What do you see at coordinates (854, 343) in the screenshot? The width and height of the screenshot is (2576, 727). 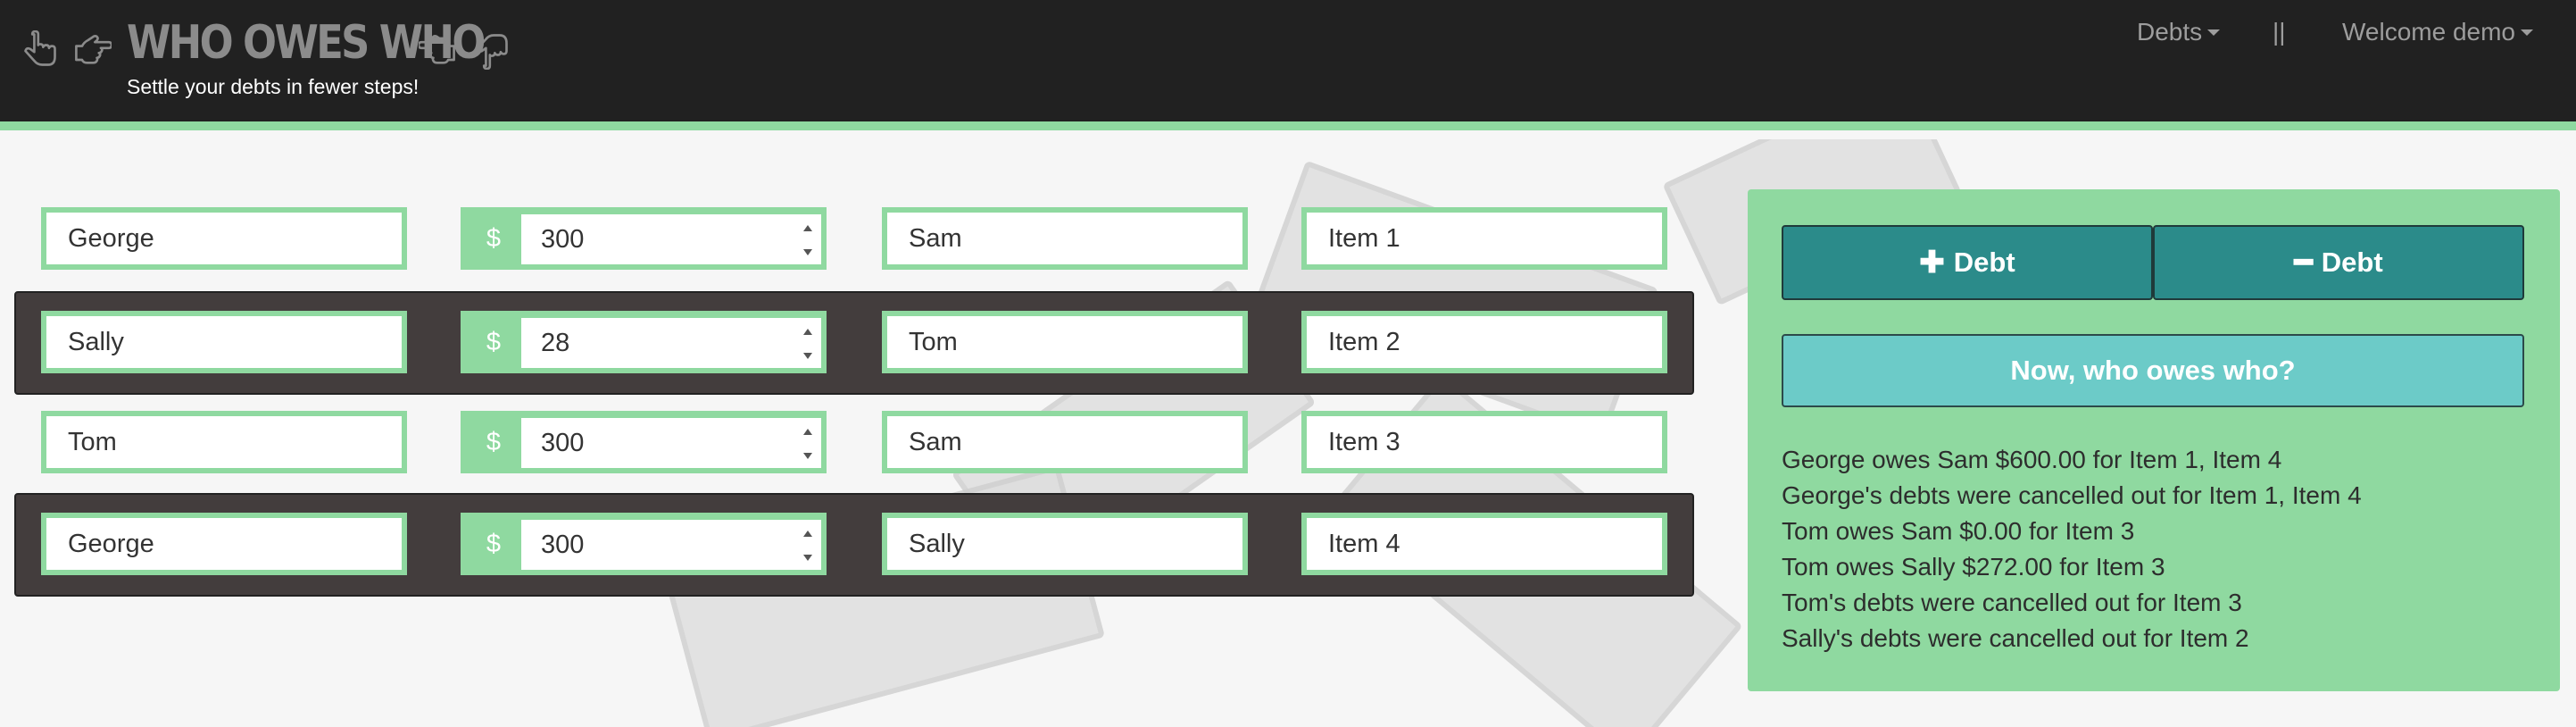 I see `debt-row: Sally $ 28 Tom Item 2` at bounding box center [854, 343].